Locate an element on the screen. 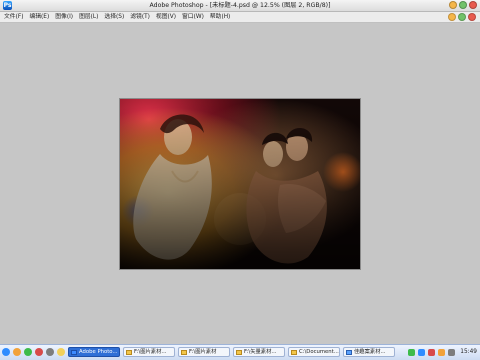 The height and width of the screenshot is (360, 480). minimize-button is located at coordinates (453, 5).